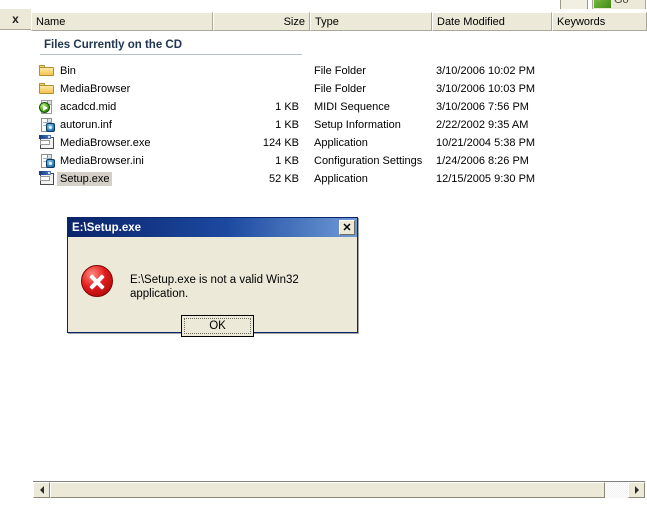 The height and width of the screenshot is (506, 647). Describe the element at coordinates (486, 71) in the screenshot. I see `file-date-cell: 3/10/2006 10:02 PM` at that location.